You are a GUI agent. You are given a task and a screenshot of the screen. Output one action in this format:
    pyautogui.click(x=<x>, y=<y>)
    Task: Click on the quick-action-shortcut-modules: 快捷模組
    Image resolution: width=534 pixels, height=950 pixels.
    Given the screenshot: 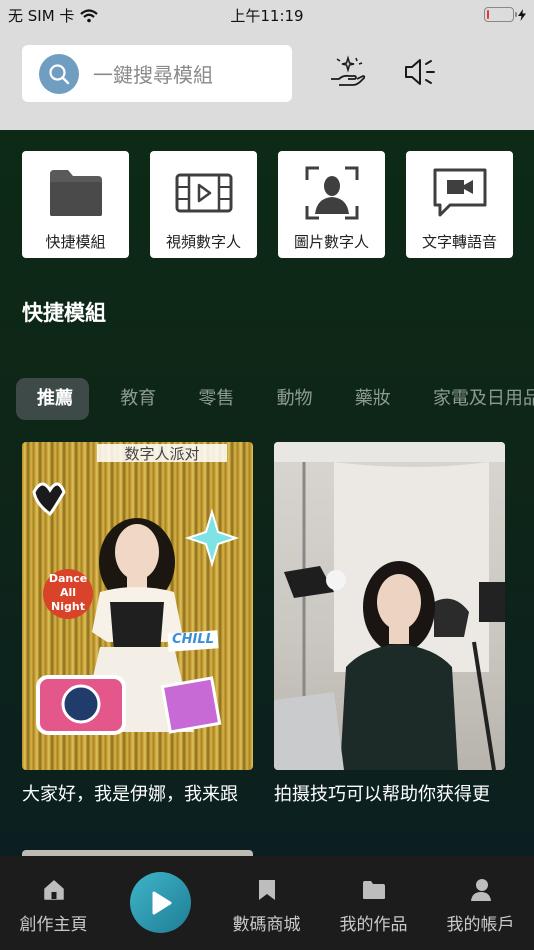 What is the action you would take?
    pyautogui.click(x=75, y=204)
    